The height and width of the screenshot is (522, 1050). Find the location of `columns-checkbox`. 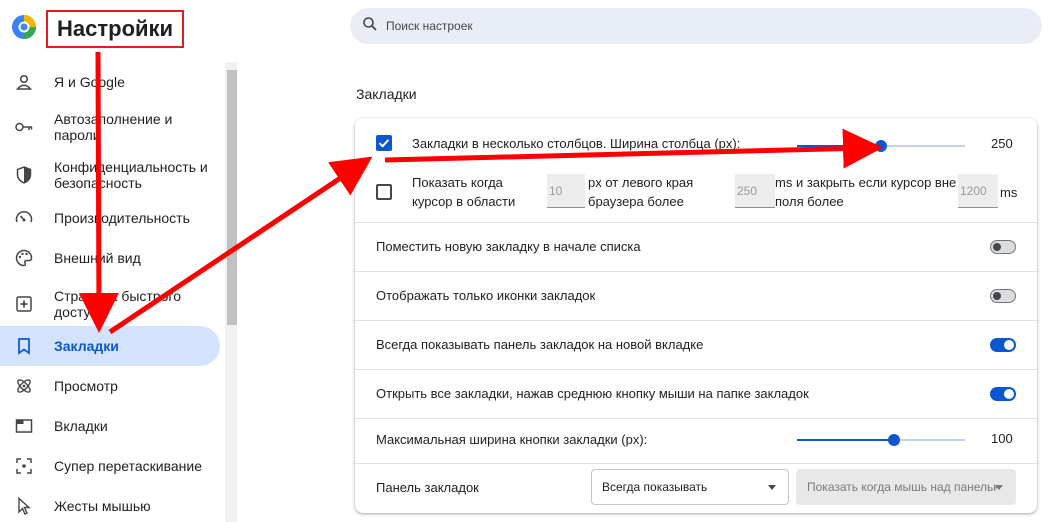

columns-checkbox is located at coordinates (384, 143).